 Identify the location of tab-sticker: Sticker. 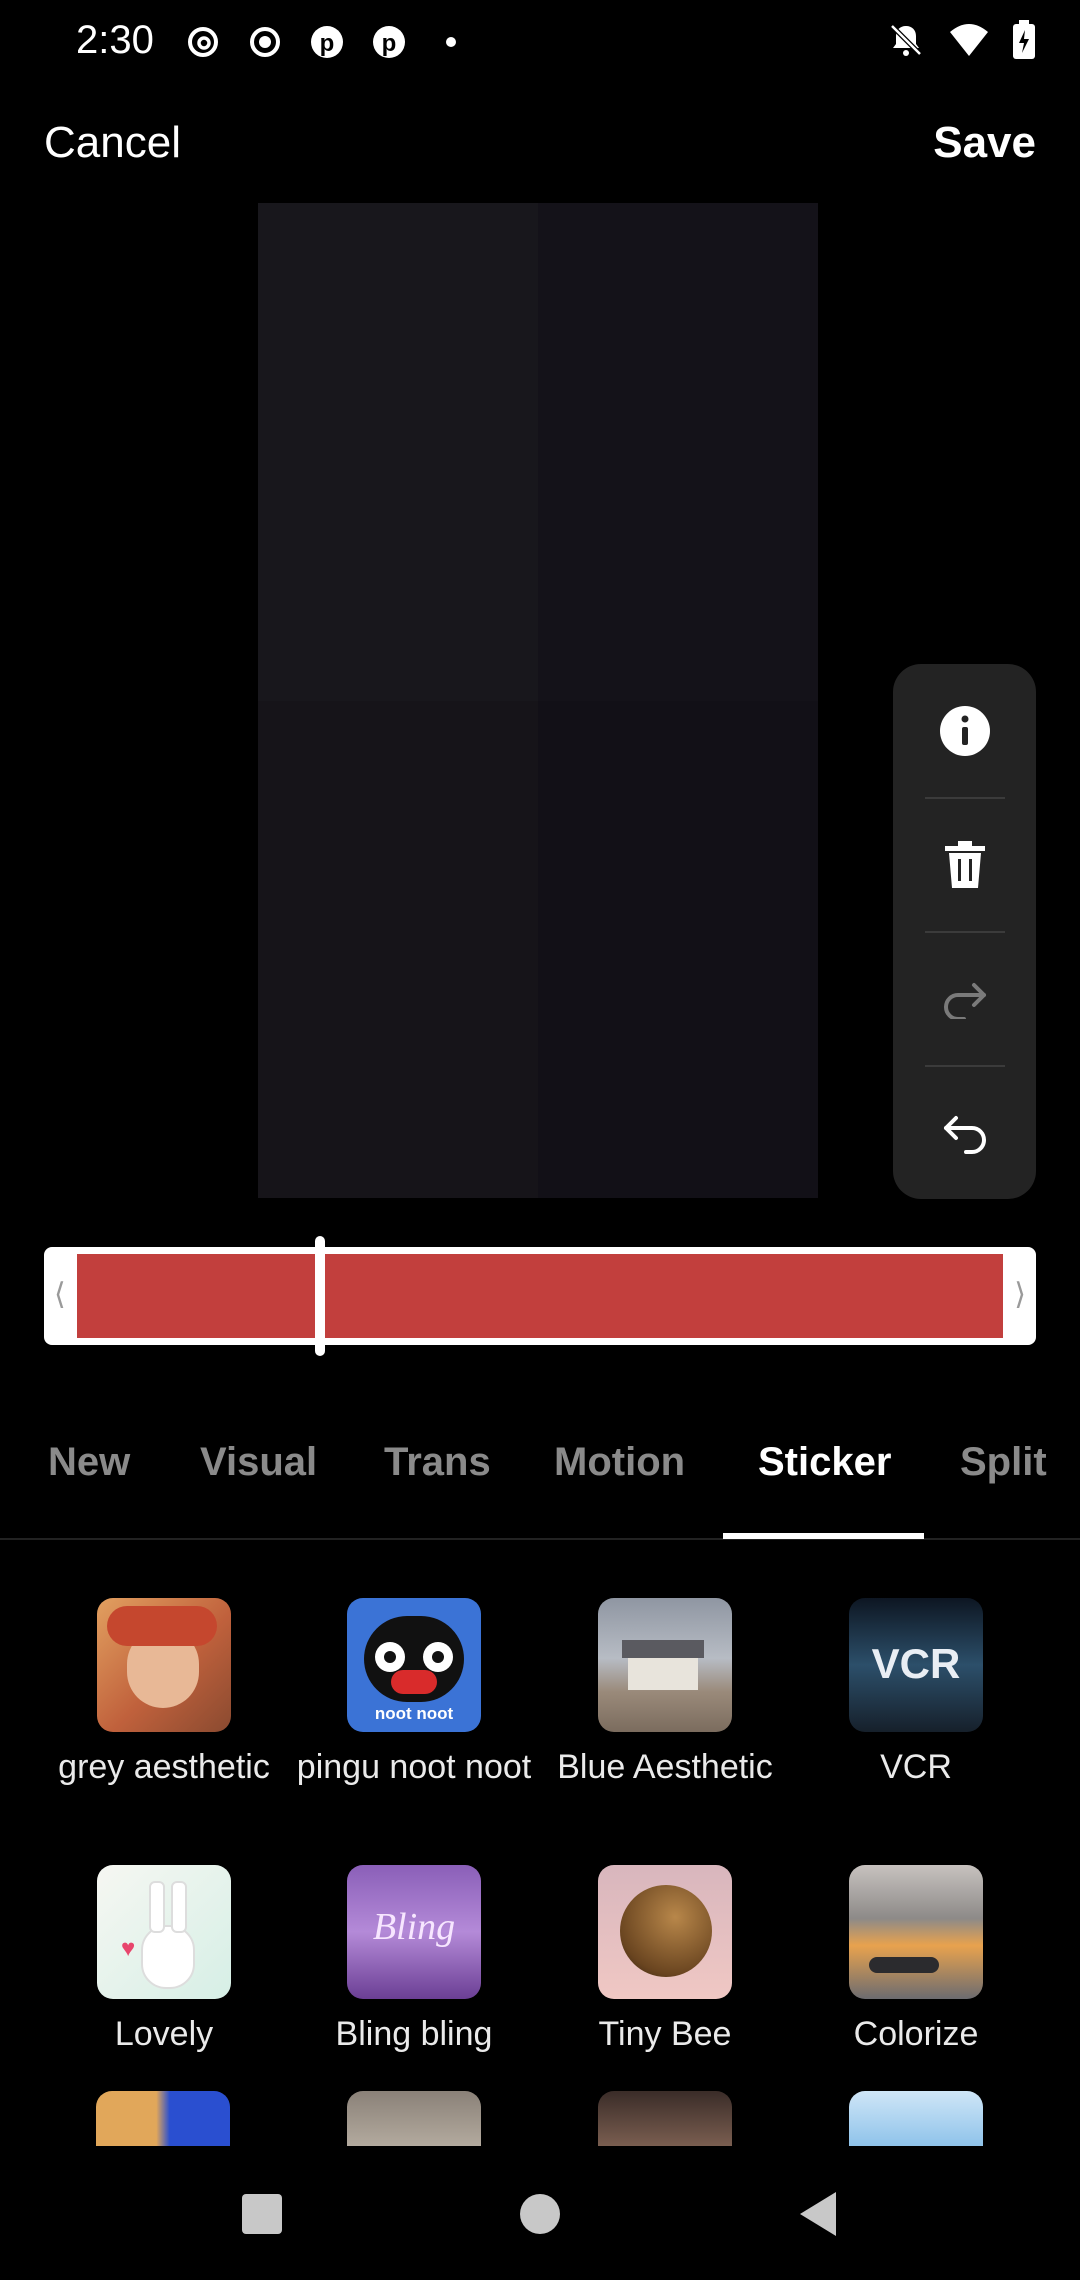
(824, 1462).